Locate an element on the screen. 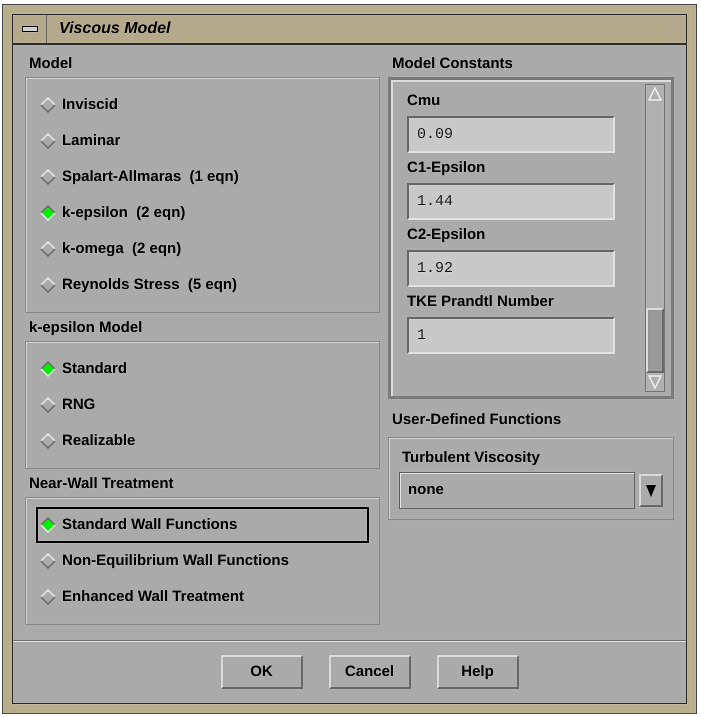 The width and height of the screenshot is (701, 717). radio-option: Spalart-Allmaras (1 eqn) is located at coordinates (202, 177).